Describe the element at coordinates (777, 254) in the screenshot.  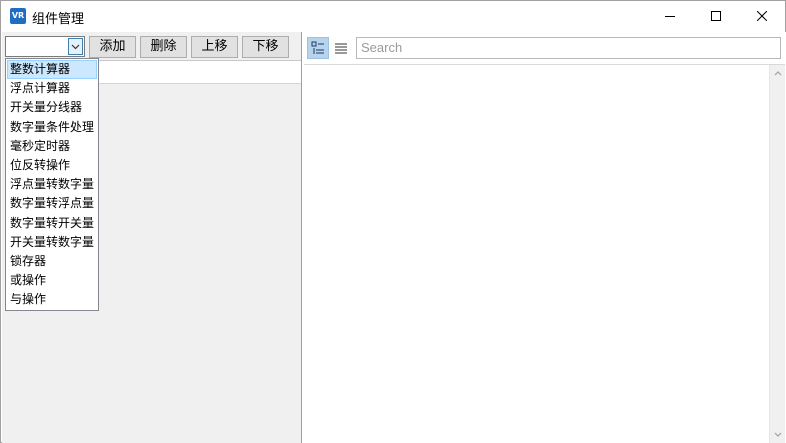
I see `vertical-scrollbar` at that location.